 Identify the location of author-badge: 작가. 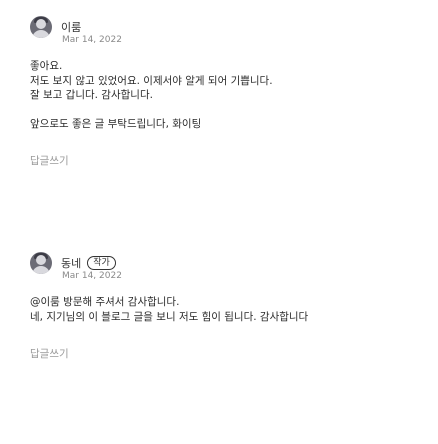
(101, 263).